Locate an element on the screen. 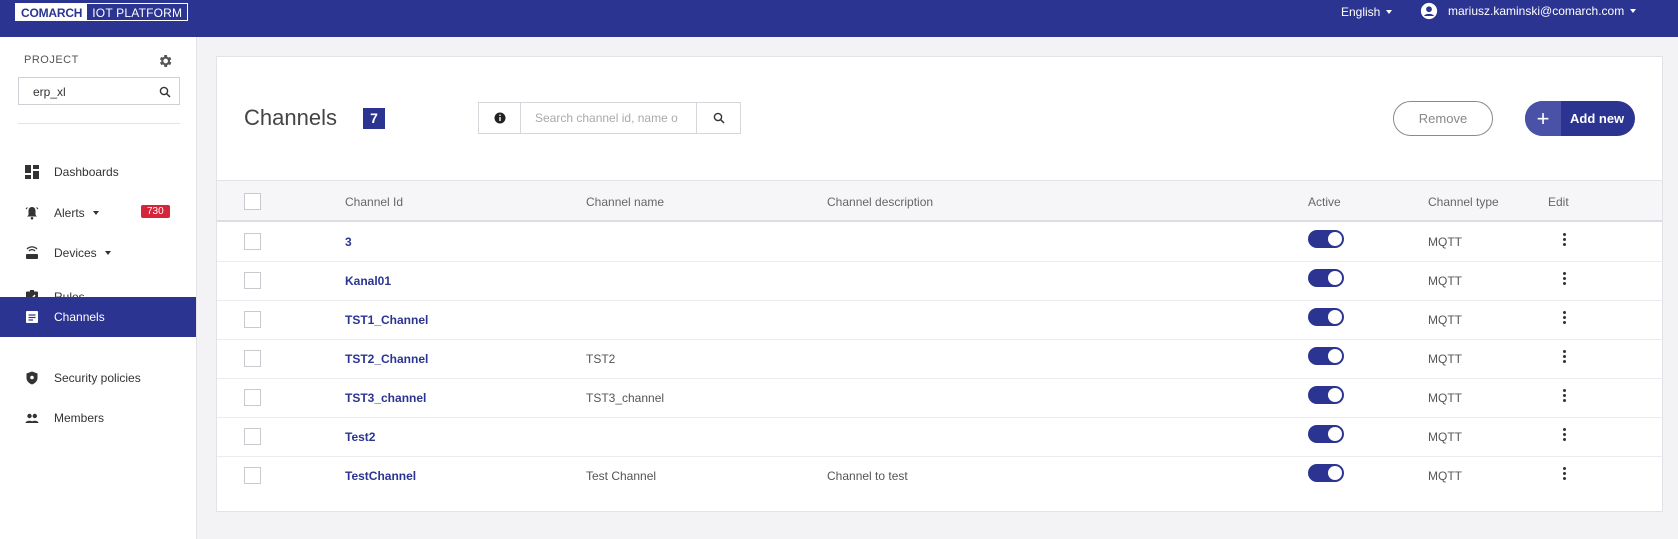  column-header-channel-id: Channel Id is located at coordinates (374, 202).